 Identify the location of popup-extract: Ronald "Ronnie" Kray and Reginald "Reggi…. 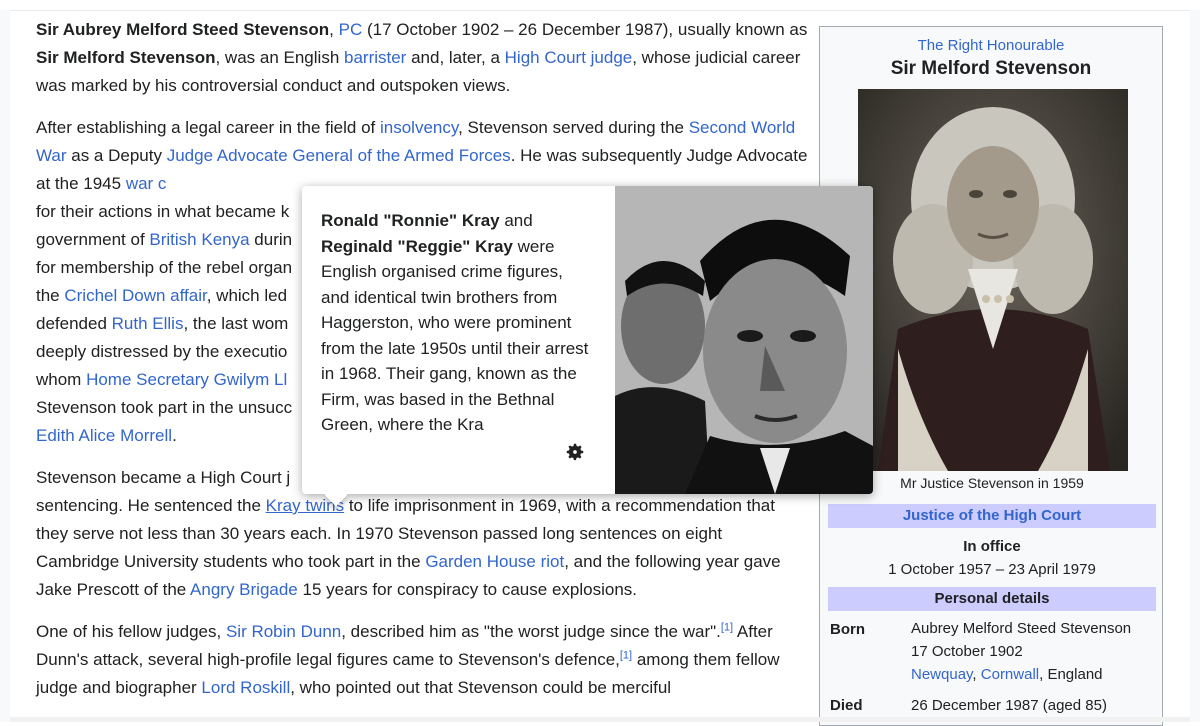
(455, 320).